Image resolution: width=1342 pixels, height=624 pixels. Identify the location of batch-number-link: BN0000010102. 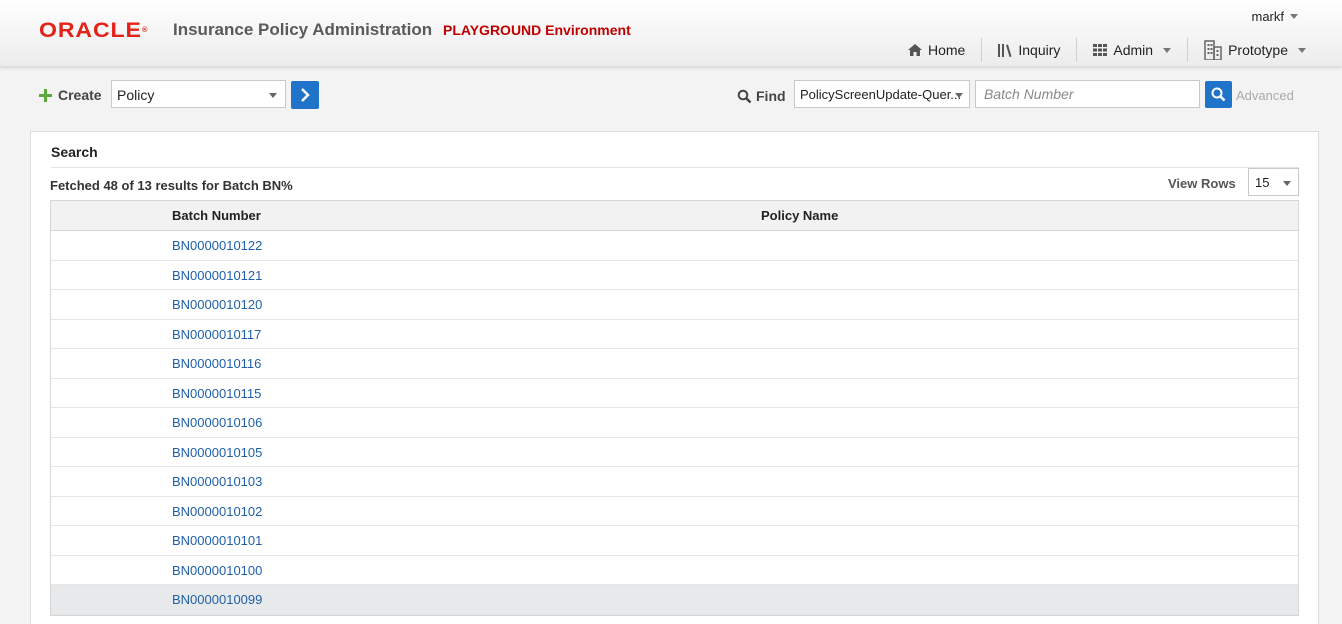
(217, 511).